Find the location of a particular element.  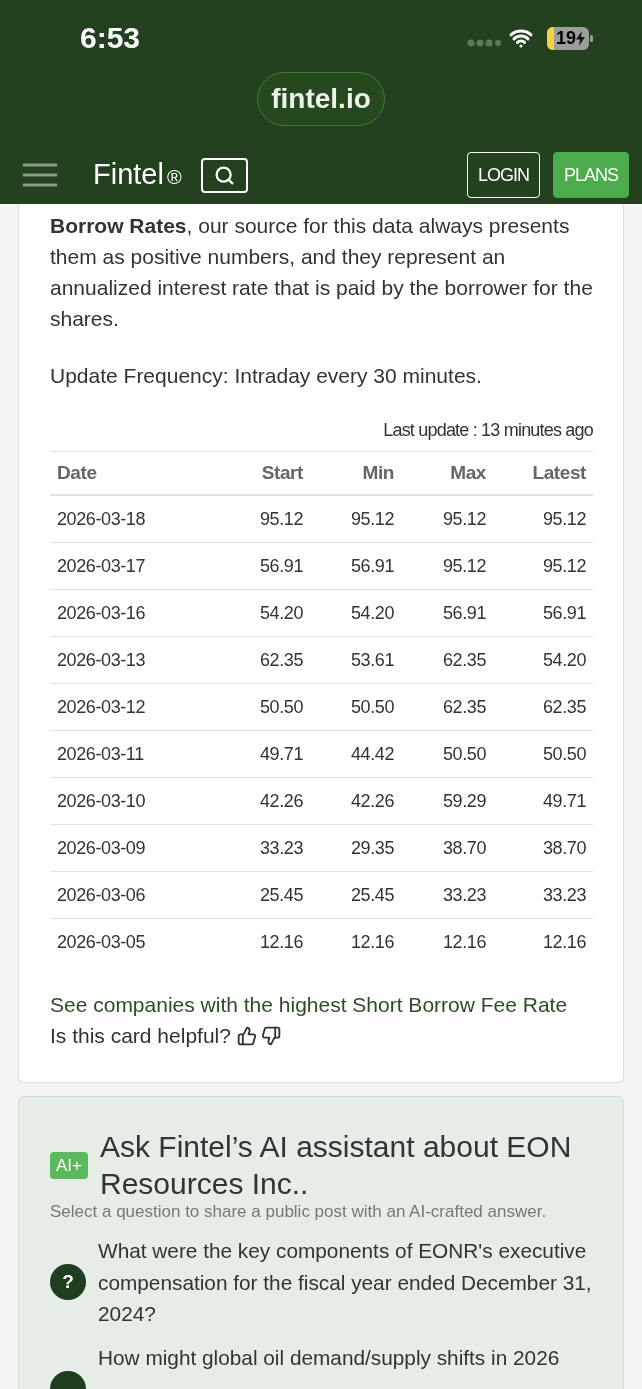

table-cell: 2026-03-11 is located at coordinates (100, 753).